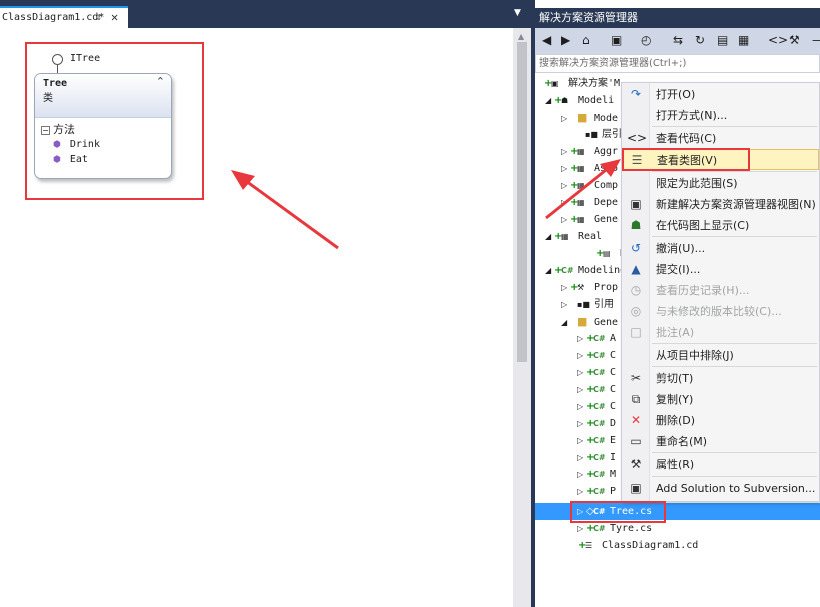 Image resolution: width=820 pixels, height=607 pixels. I want to click on tree-item: ▷ ▪■ 引用, so click(587, 304).